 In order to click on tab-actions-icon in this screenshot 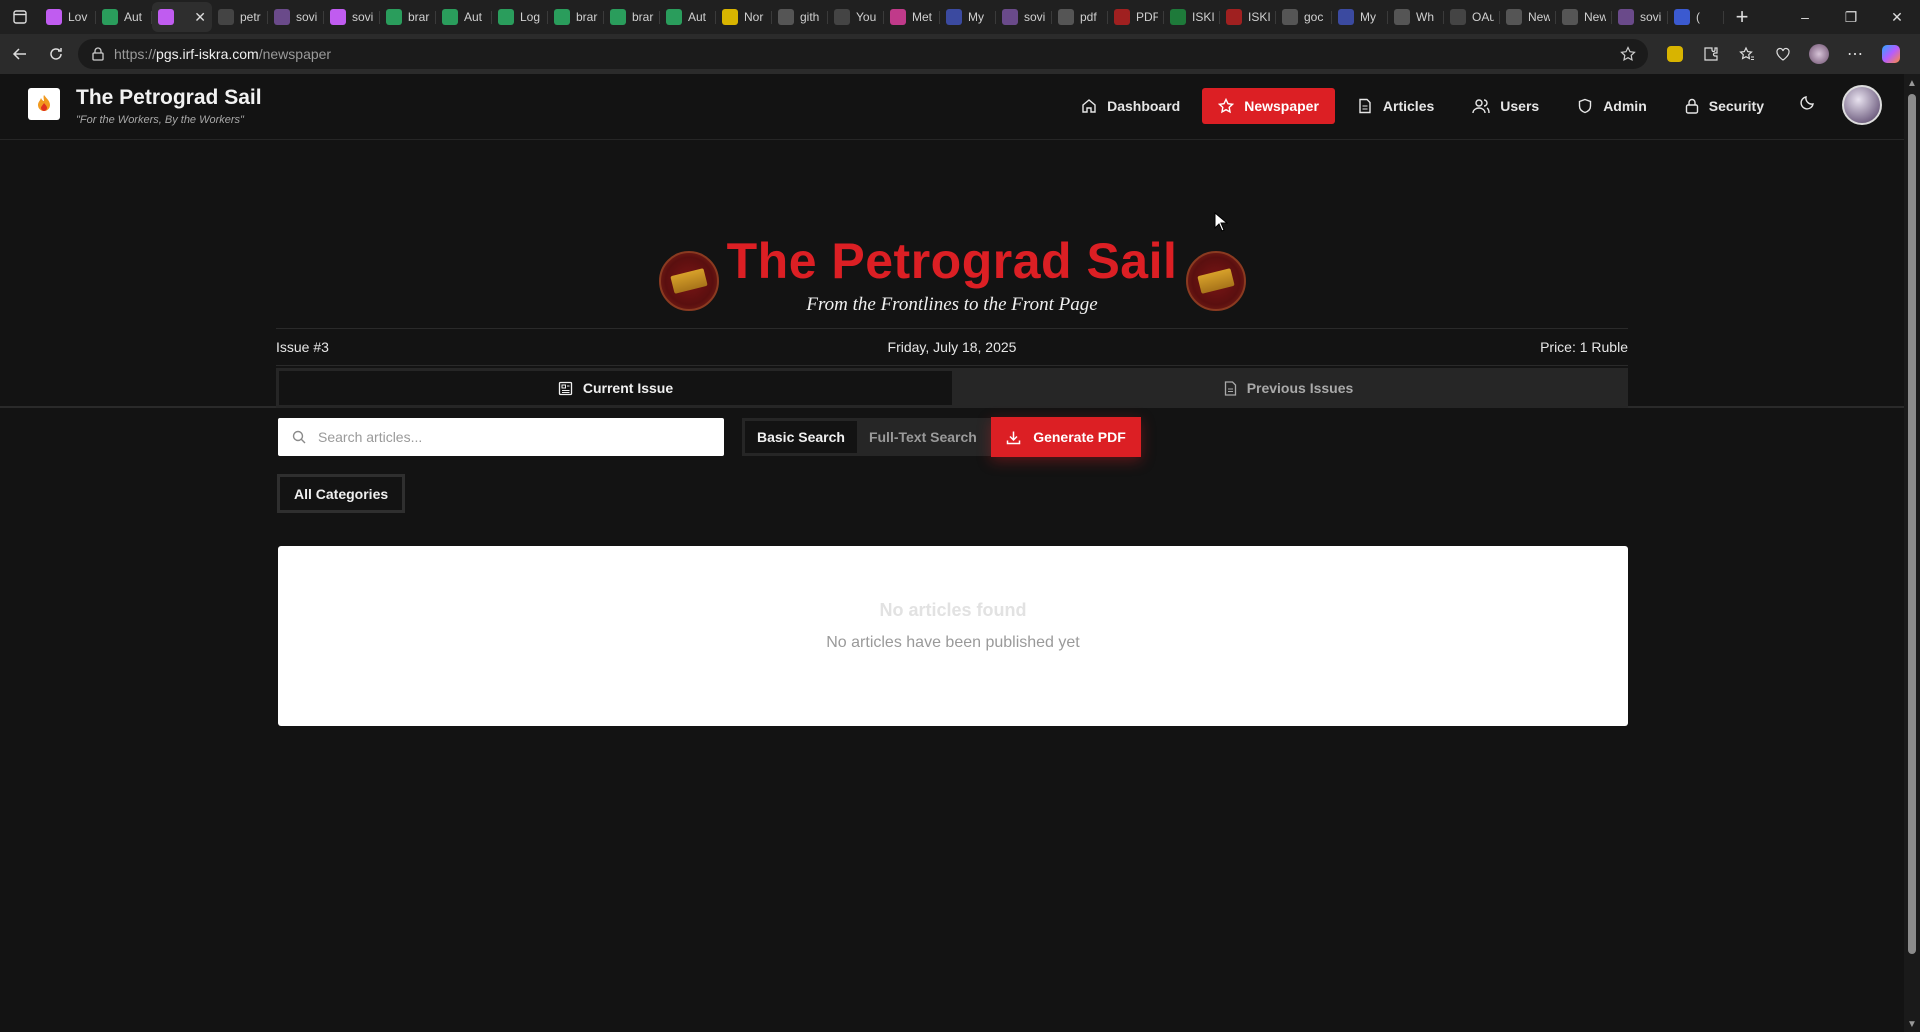, I will do `click(20, 17)`.